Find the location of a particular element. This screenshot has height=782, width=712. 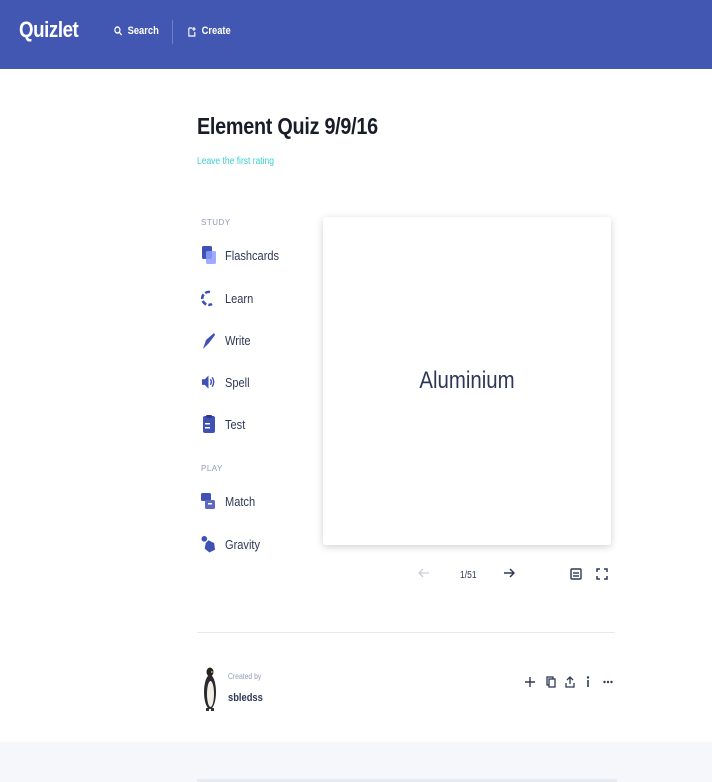

mode-label: Test is located at coordinates (235, 424).